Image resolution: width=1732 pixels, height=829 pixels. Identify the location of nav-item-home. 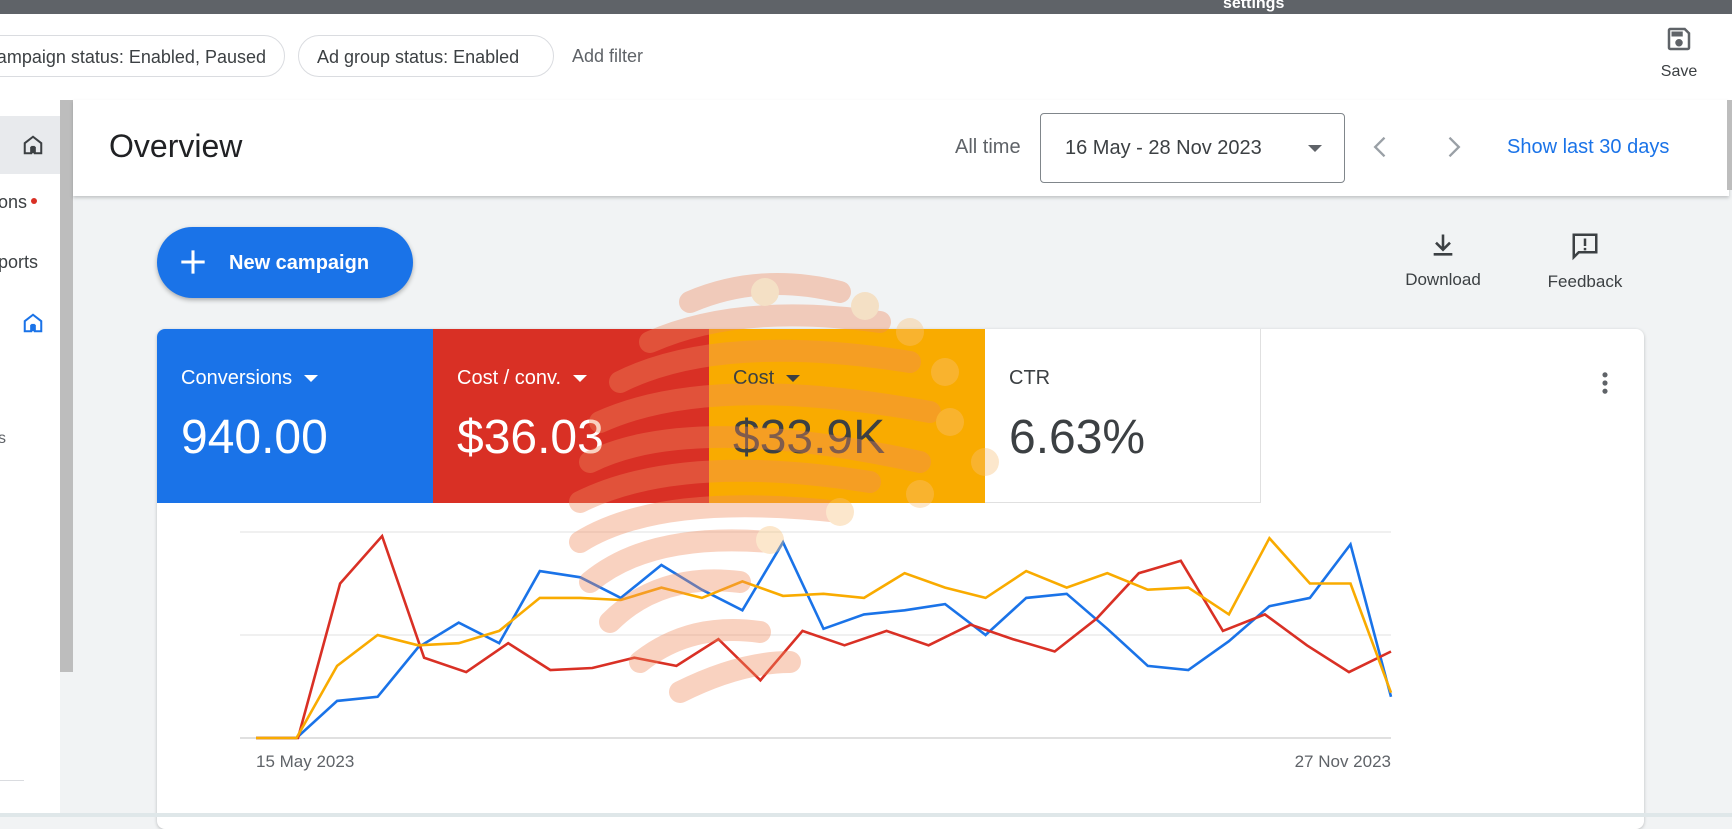
(30, 145).